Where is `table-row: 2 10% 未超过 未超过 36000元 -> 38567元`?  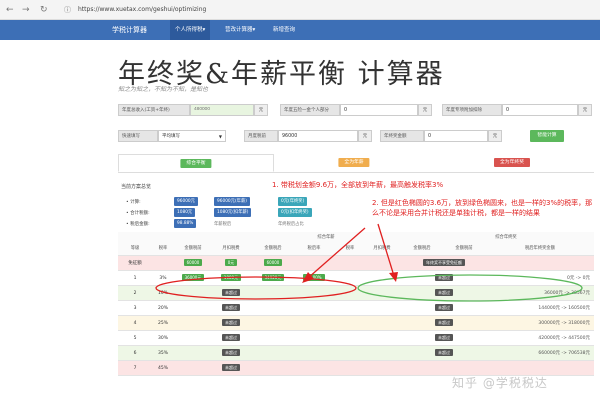
table-row: 2 10% 未超过 未超过 36000元 -> 38567元 is located at coordinates (356, 293).